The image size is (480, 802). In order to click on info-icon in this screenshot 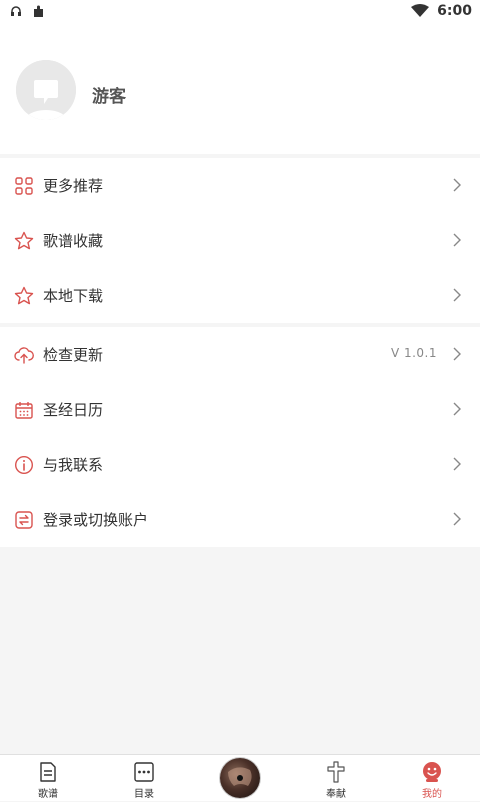, I will do `click(24, 465)`.